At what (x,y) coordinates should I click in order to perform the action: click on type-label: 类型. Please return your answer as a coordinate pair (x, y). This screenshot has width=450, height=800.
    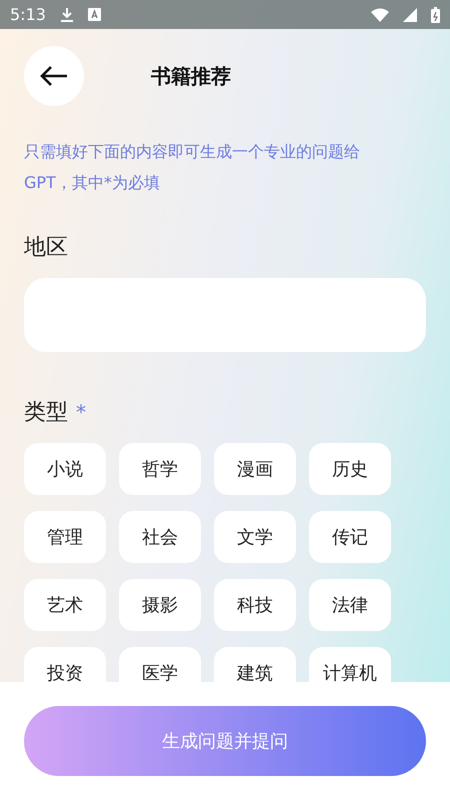
    Looking at the image, I should click on (46, 413).